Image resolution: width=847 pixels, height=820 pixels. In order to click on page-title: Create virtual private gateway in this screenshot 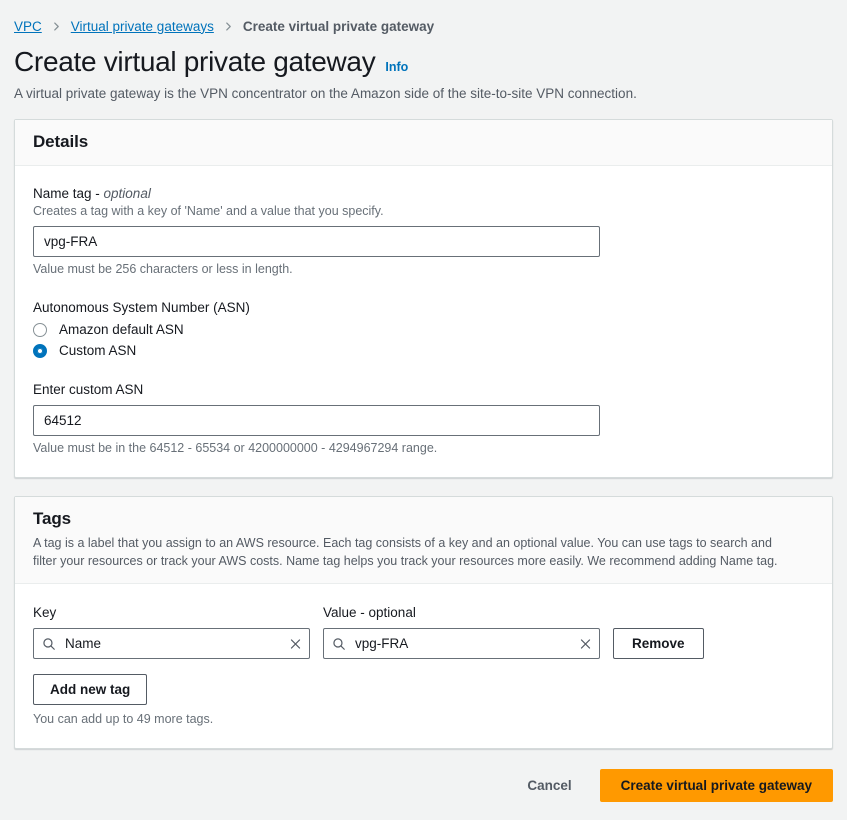, I will do `click(195, 61)`.